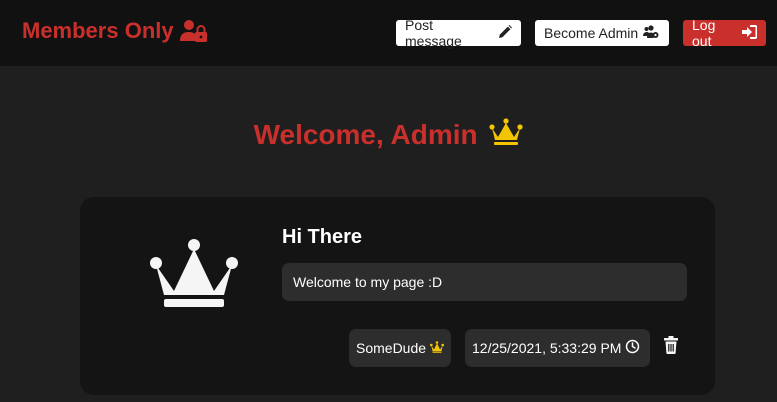 The image size is (777, 402). Describe the element at coordinates (505, 33) in the screenshot. I see `pencil-icon` at that location.